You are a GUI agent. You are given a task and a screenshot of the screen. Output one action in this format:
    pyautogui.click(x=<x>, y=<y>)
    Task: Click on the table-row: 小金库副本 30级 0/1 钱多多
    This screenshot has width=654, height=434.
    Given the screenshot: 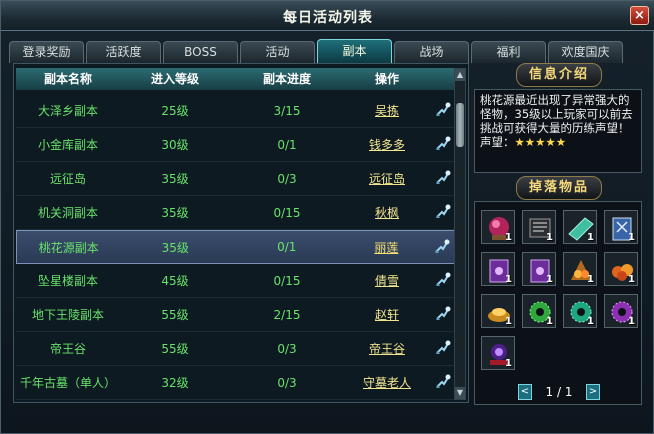 What is the action you would take?
    pyautogui.click(x=236, y=145)
    